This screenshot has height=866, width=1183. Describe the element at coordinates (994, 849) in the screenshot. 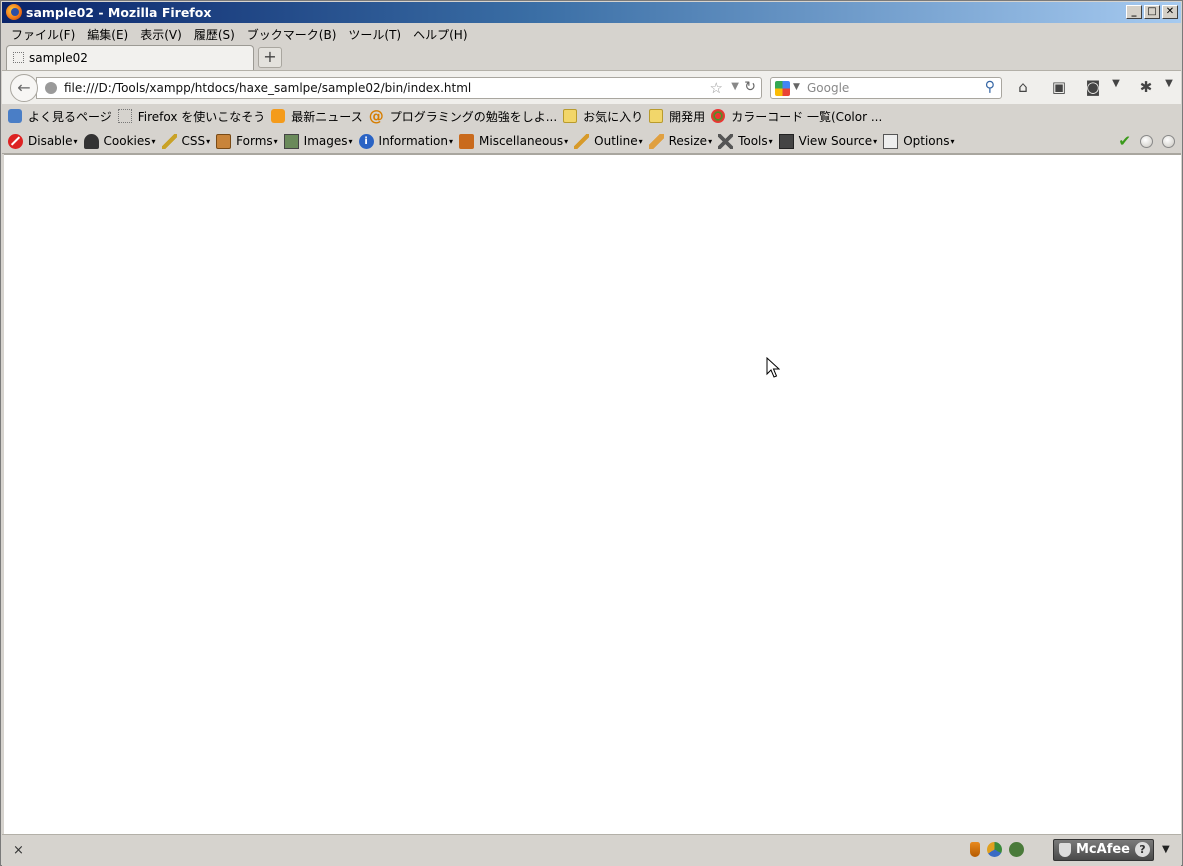

I see `sync-icon` at that location.